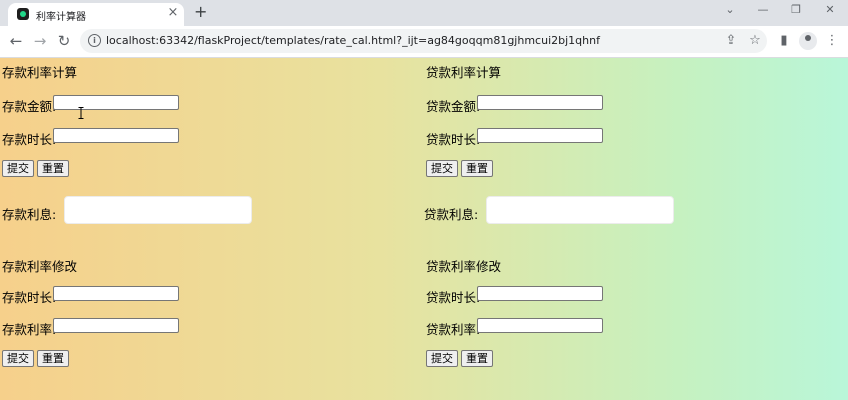  I want to click on deposit-modify-duration-label: 存款时长:, so click(29, 297).